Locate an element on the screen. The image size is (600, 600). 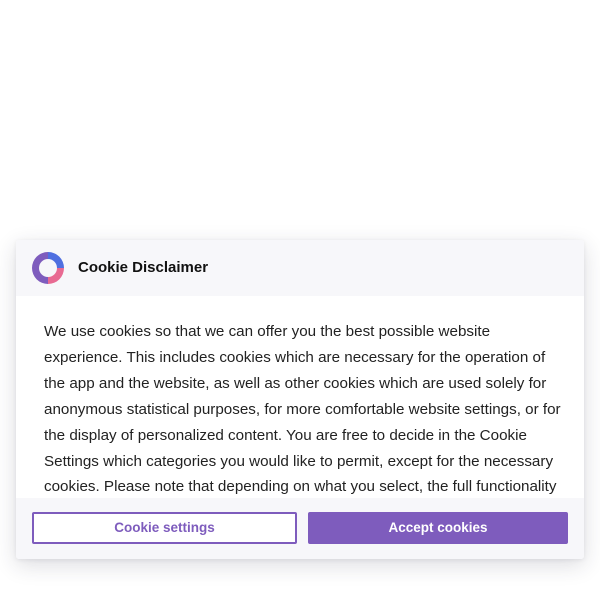
logo-segment-blue is located at coordinates (56, 260).